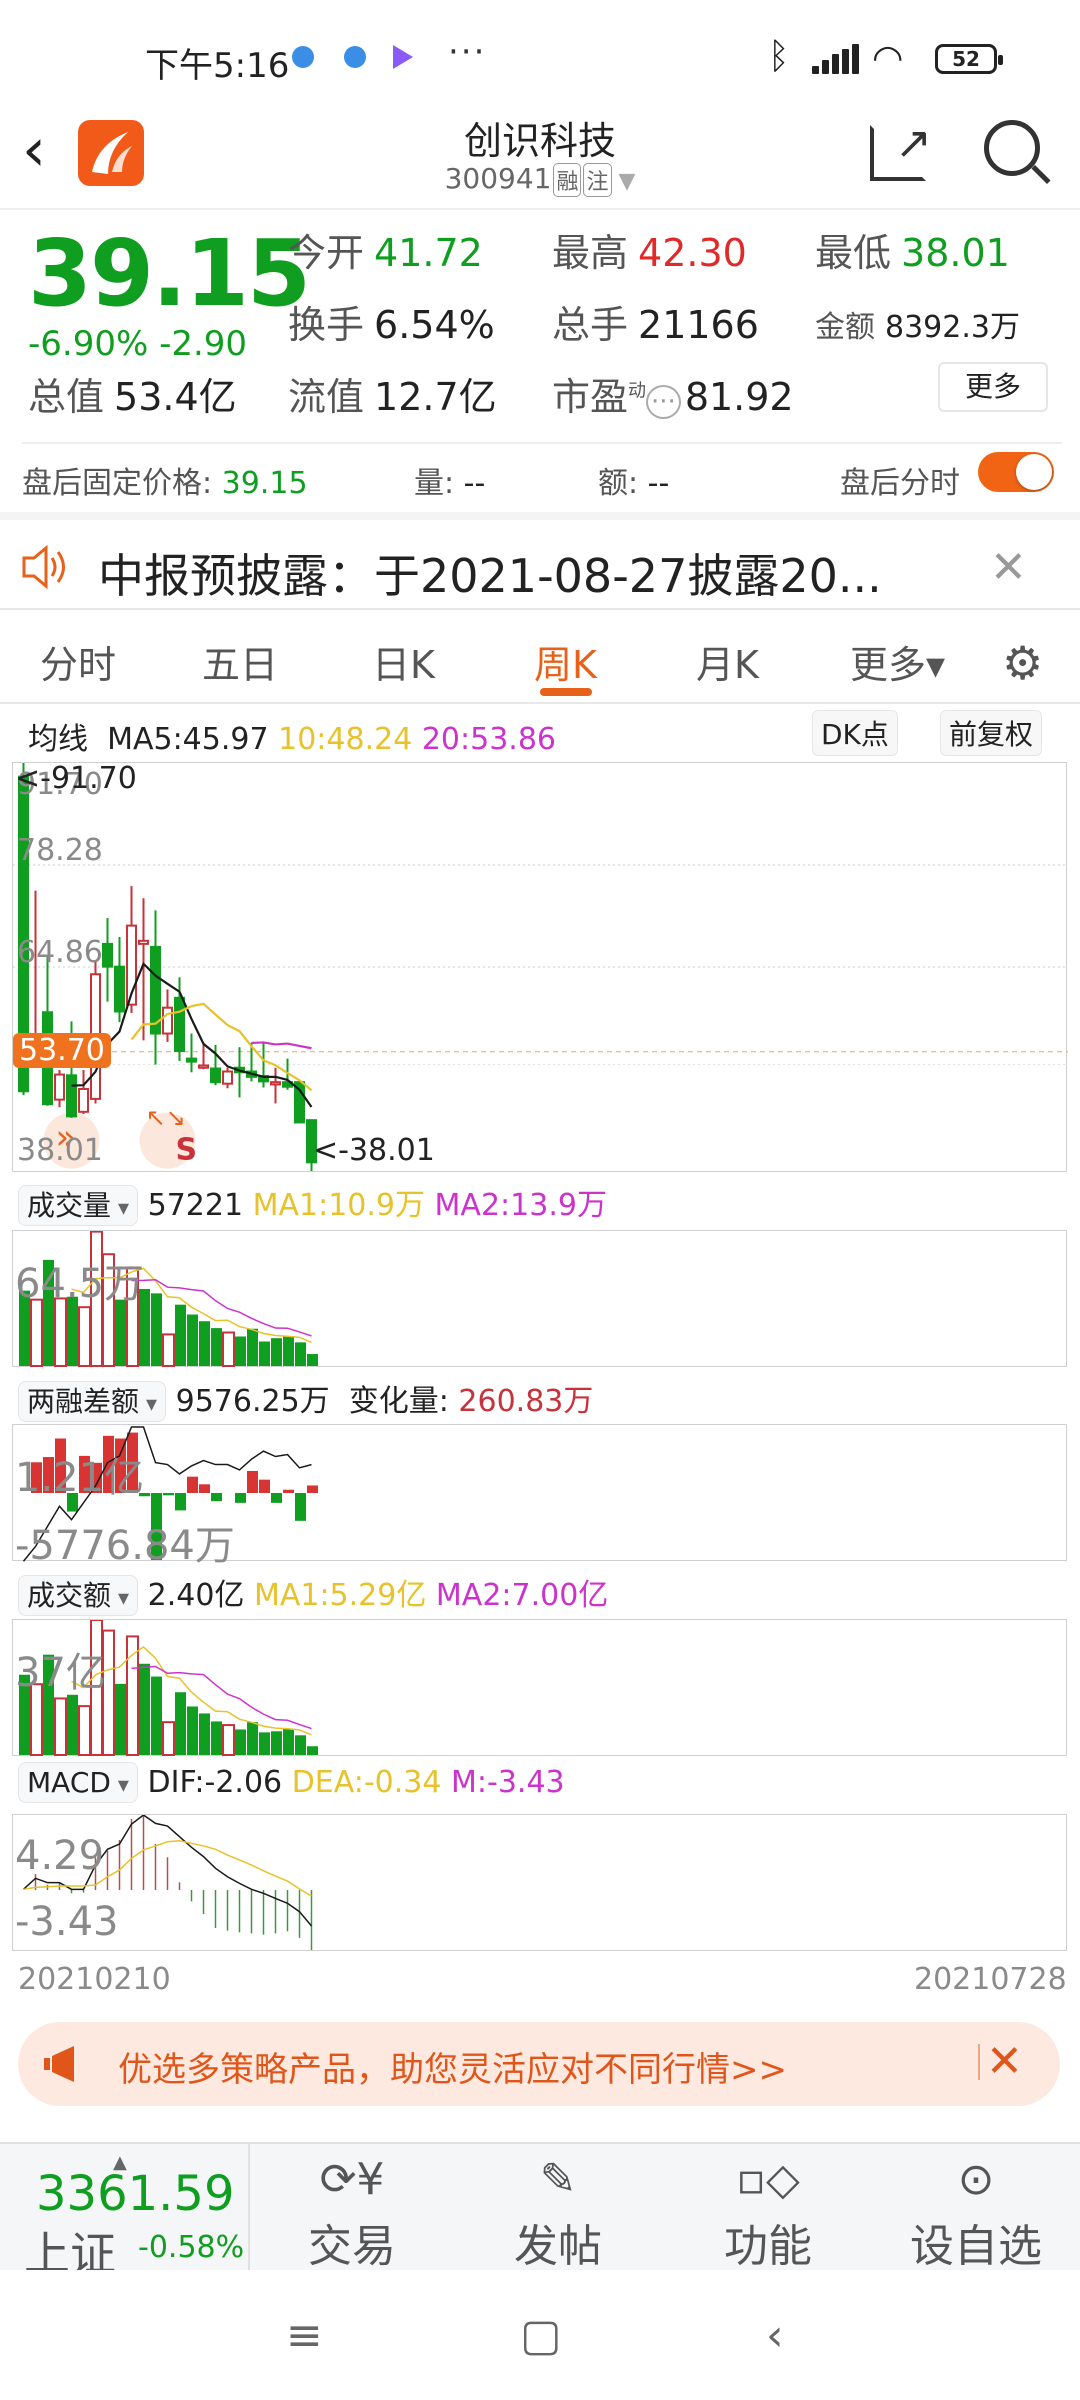 The width and height of the screenshot is (1080, 2400). I want to click on promo-banner: 优选多策略产品，助您灵活应对不同行情>> ✕, so click(539, 2064).